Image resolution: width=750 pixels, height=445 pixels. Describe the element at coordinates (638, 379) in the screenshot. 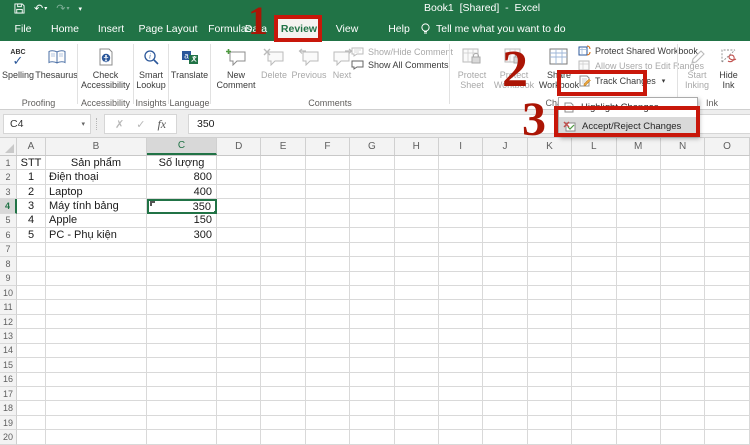

I see `cell-M16` at that location.